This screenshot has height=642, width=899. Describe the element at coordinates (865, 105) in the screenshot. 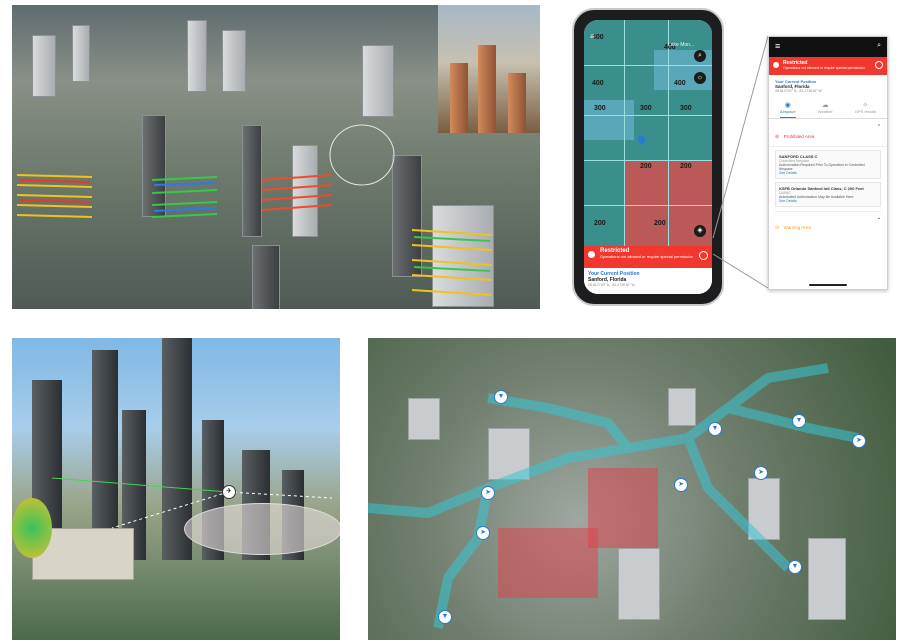

I see `satellite-icon: ✧` at that location.